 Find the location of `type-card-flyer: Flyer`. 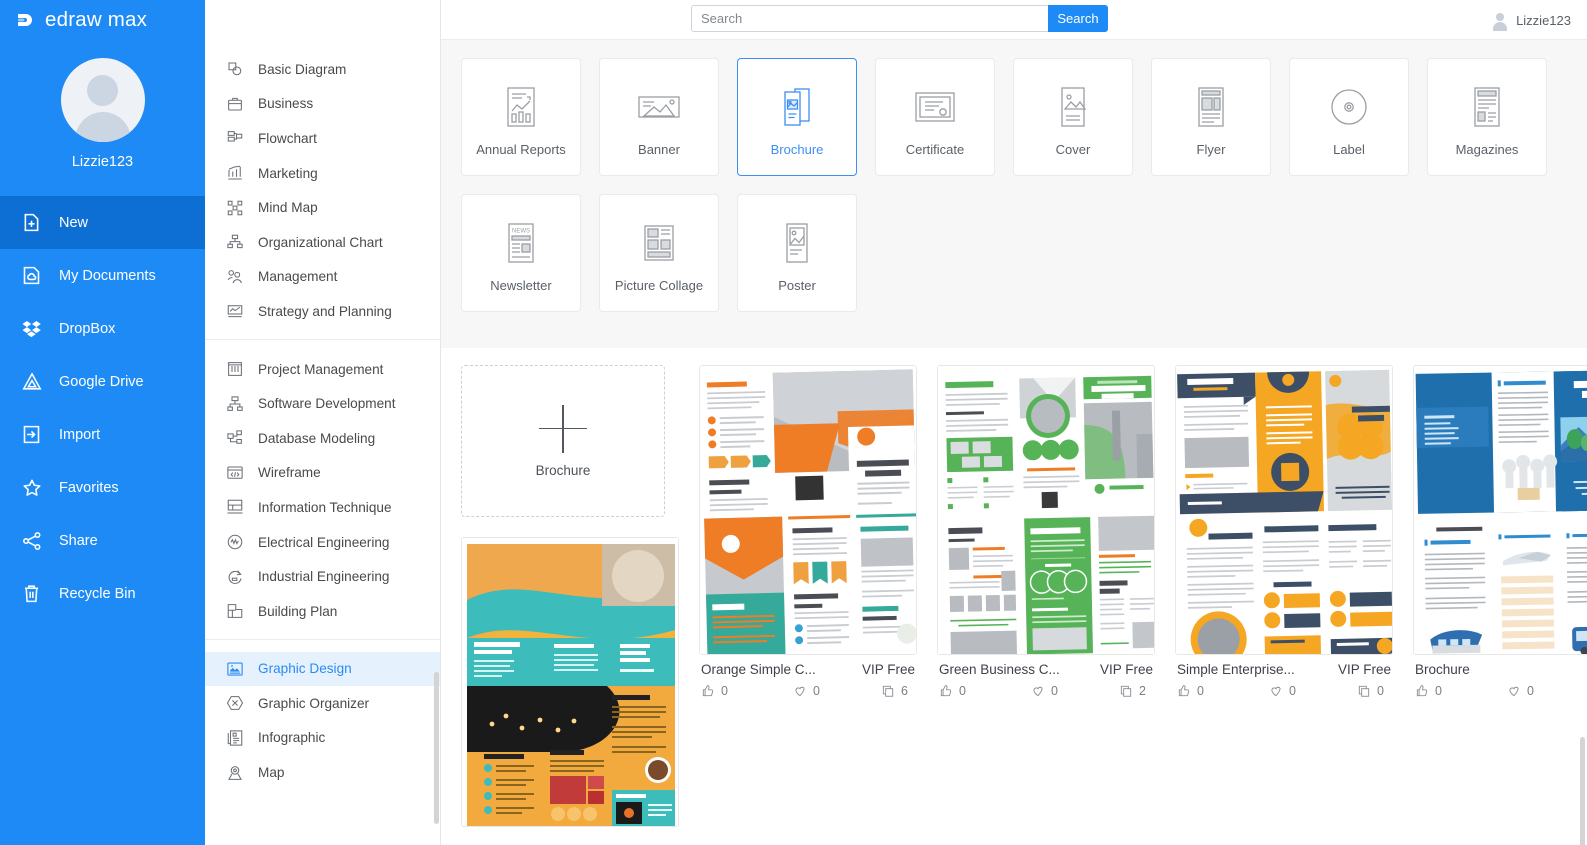

type-card-flyer: Flyer is located at coordinates (1211, 117).